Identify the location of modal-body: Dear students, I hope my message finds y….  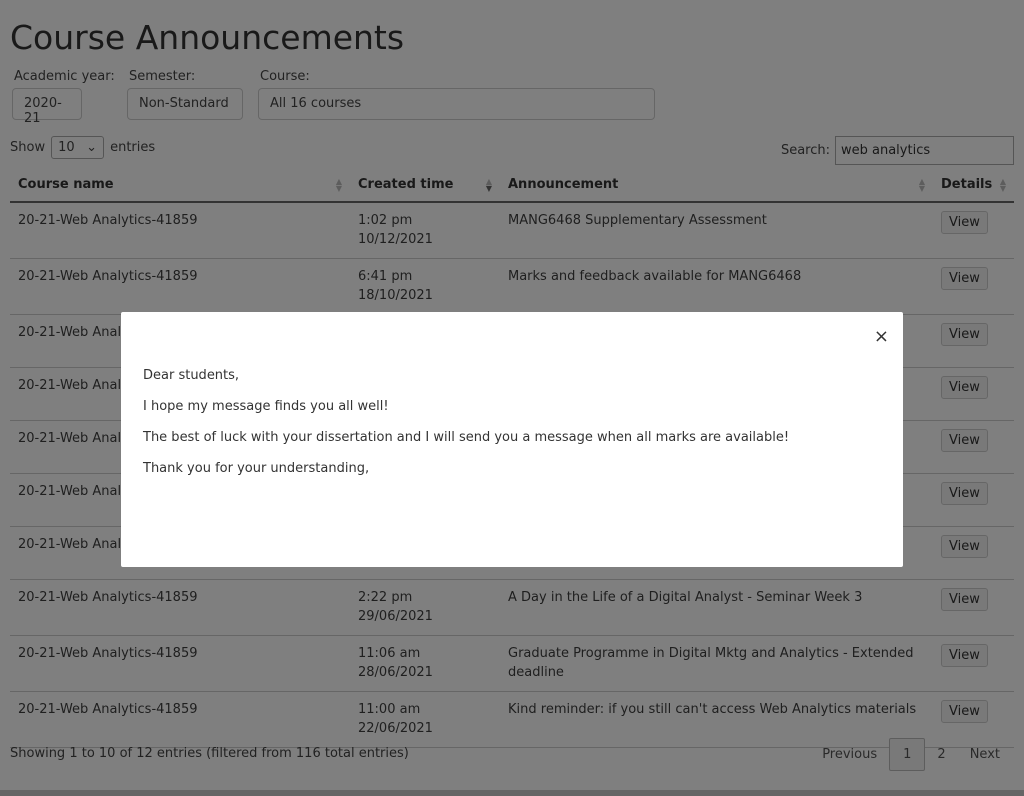
(466, 422).